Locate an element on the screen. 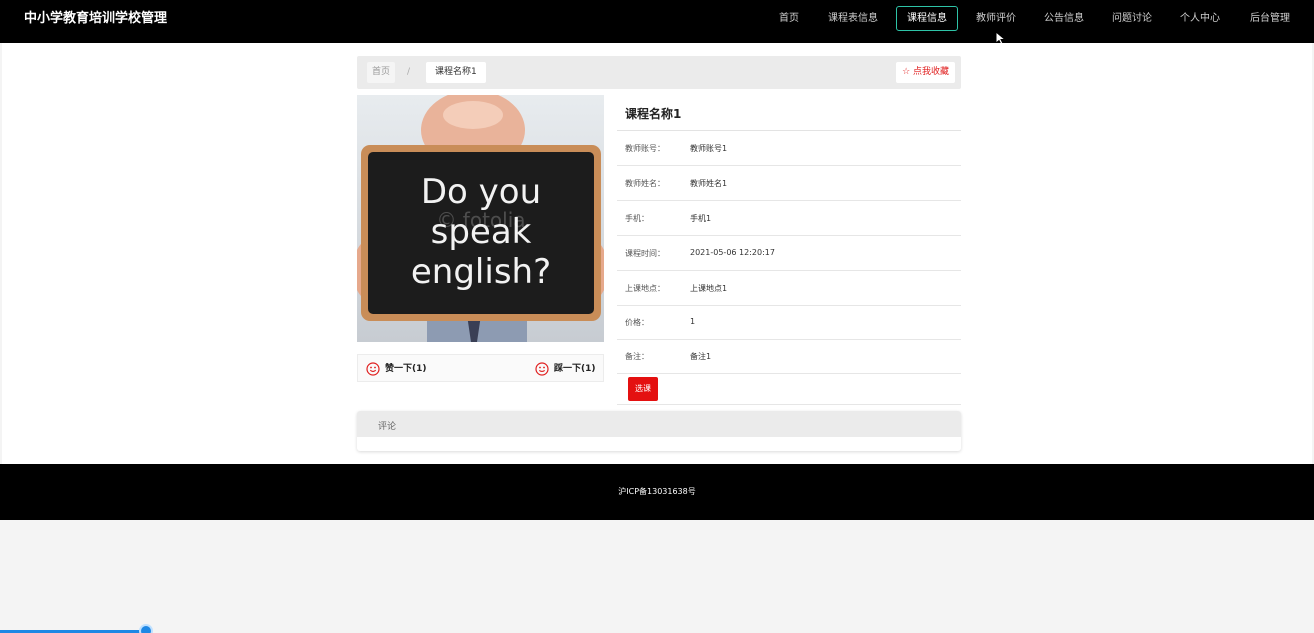  detail-row: 上课地点： 上课地点1 is located at coordinates (789, 288).